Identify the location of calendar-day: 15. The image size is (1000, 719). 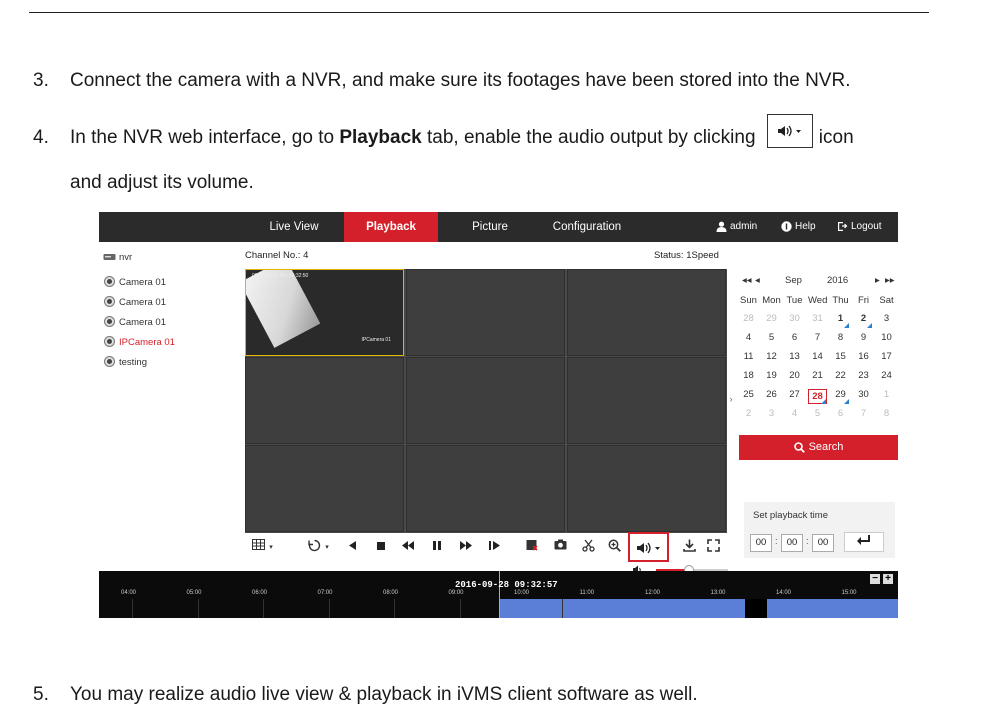
(840, 356).